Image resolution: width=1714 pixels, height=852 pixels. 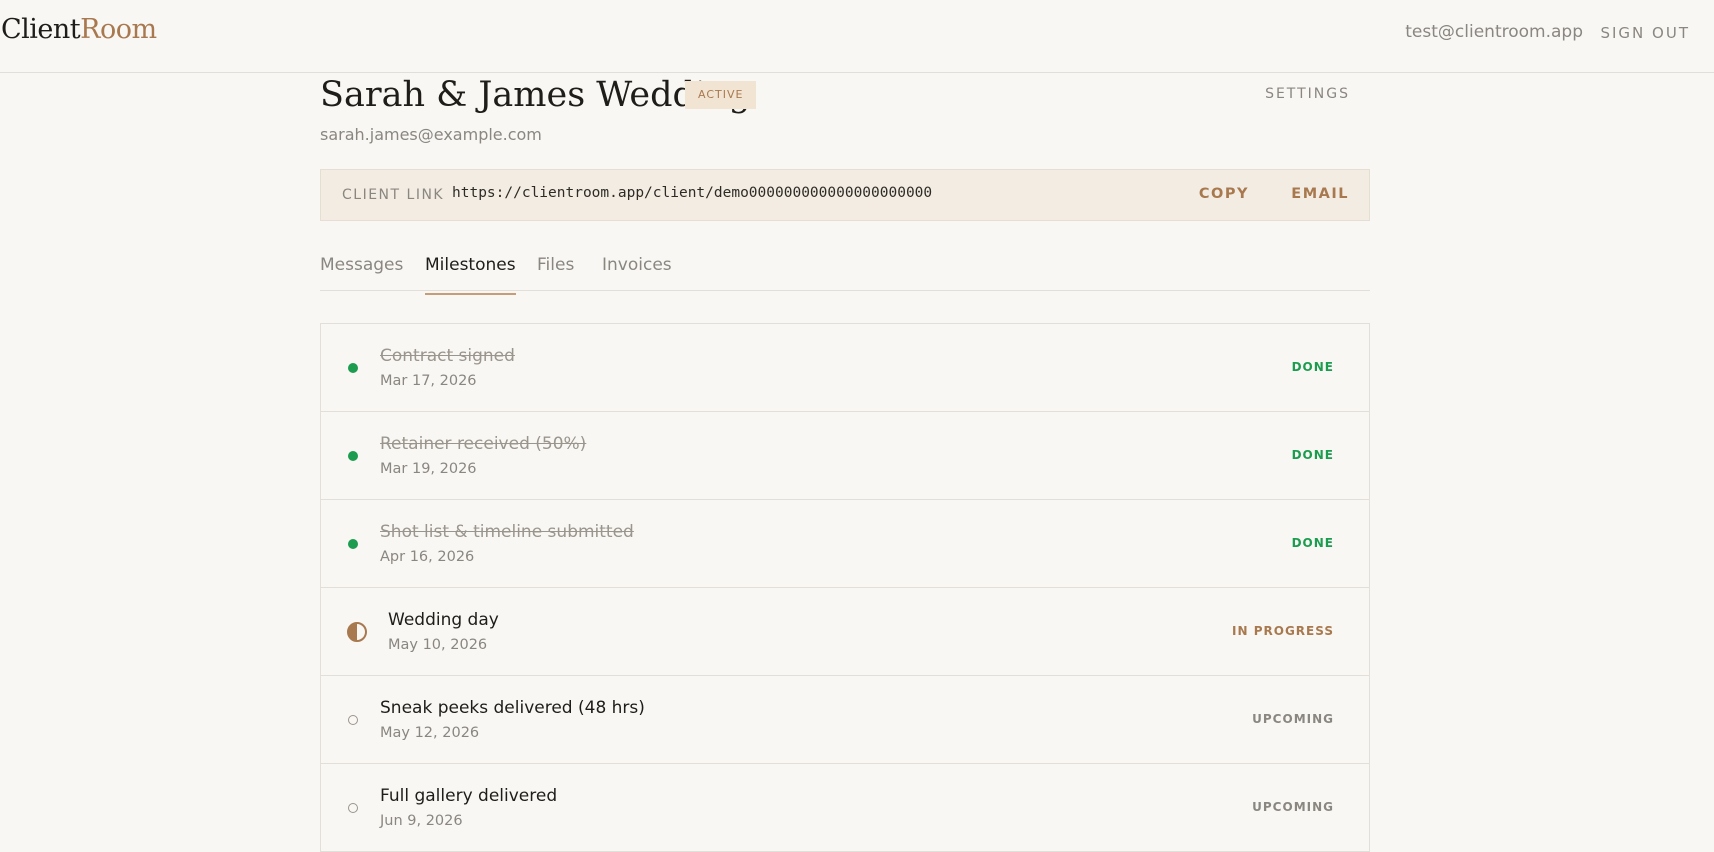 What do you see at coordinates (512, 708) in the screenshot?
I see `milestone-title: Sneak peeks delivered (48 hrs)` at bounding box center [512, 708].